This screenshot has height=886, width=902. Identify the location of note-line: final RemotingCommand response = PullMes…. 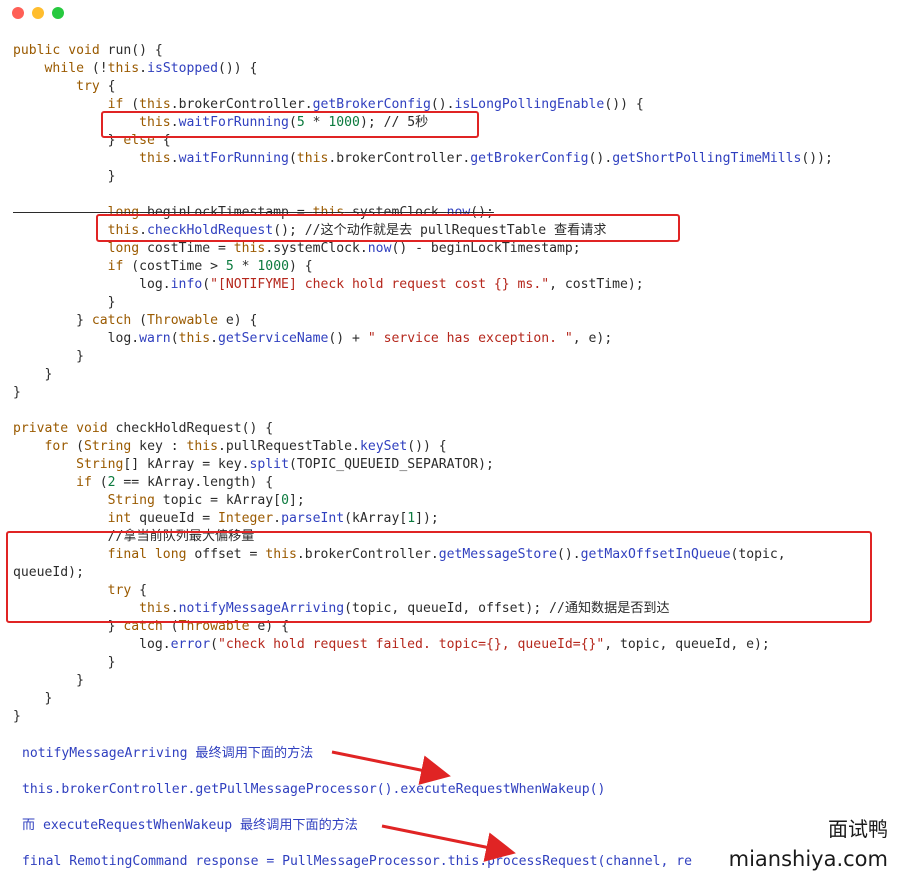
(357, 861).